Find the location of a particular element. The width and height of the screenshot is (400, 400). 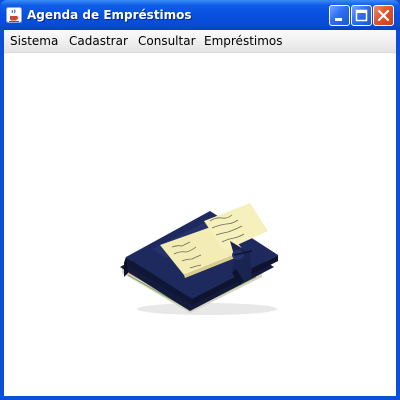

title-bar: Agenda de Empréstimos is located at coordinates (200, 15).